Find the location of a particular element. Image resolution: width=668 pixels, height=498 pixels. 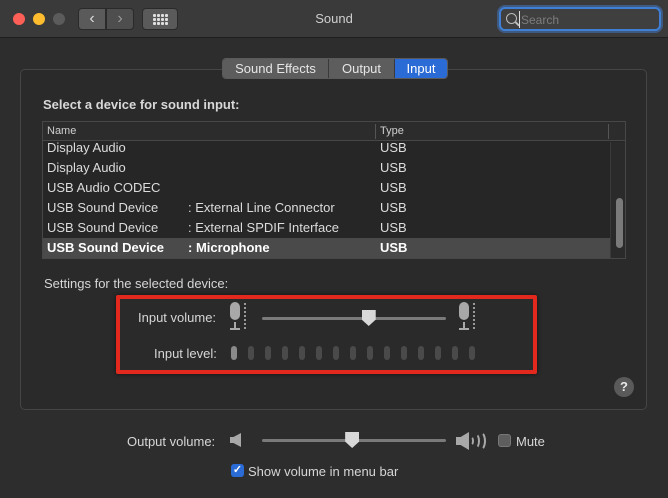

table-scrollbar is located at coordinates (617, 200).